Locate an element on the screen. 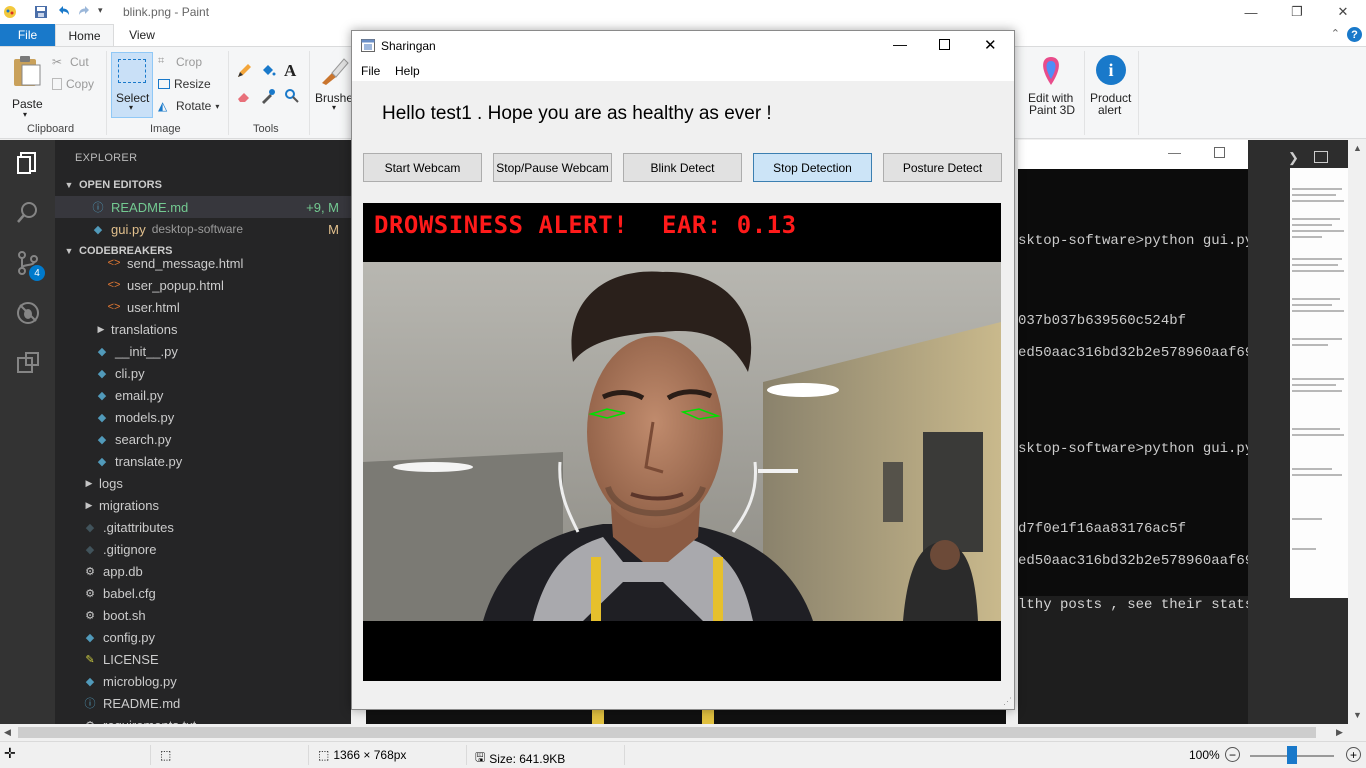  chevron-right-icon: ▶ is located at coordinates (101, 328).